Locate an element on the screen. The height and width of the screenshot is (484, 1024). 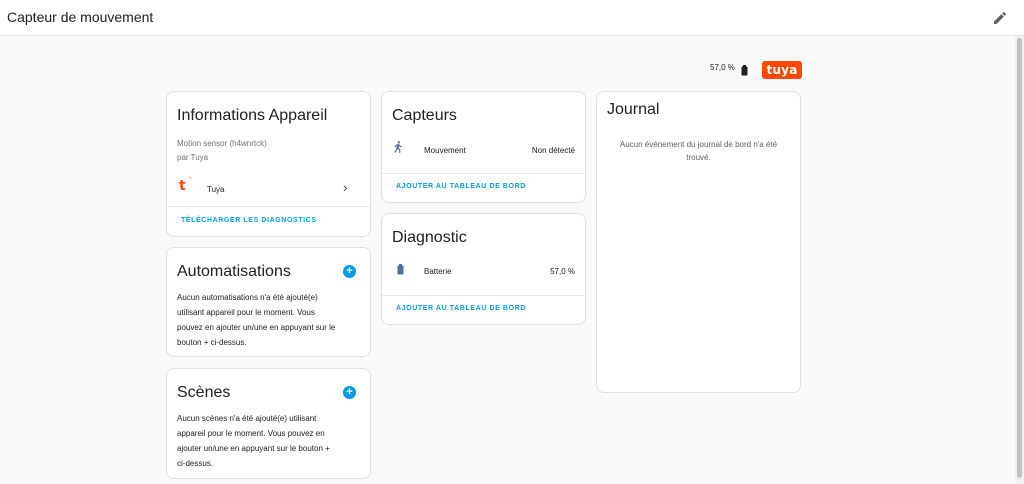
scrollbar-thumb is located at coordinates (1019, 258).